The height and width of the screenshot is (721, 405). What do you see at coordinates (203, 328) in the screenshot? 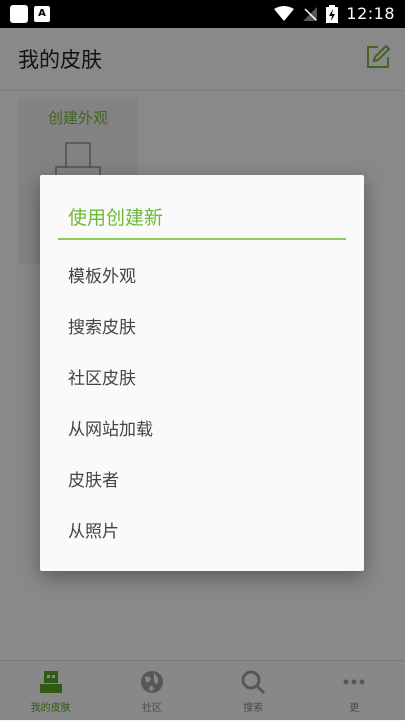
I see `option-search-skins: 搜索皮肤` at bounding box center [203, 328].